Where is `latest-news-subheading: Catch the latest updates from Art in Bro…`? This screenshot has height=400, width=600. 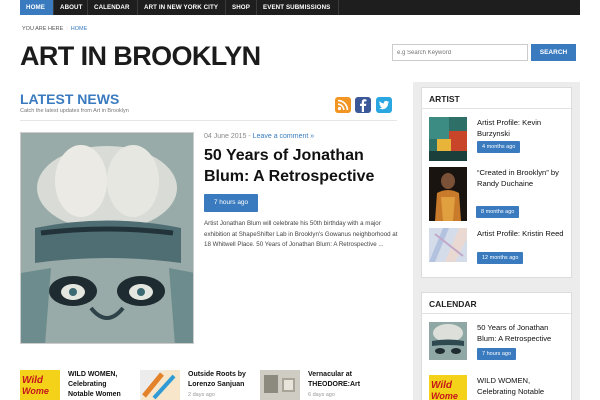 latest-news-subheading: Catch the latest updates from Art in Bro… is located at coordinates (74, 111).